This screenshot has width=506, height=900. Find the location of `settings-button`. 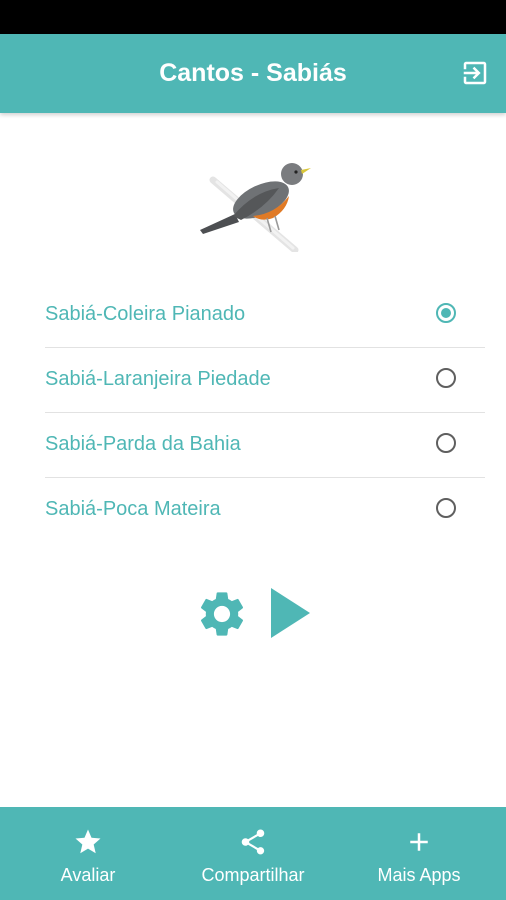

settings-button is located at coordinates (222, 614).